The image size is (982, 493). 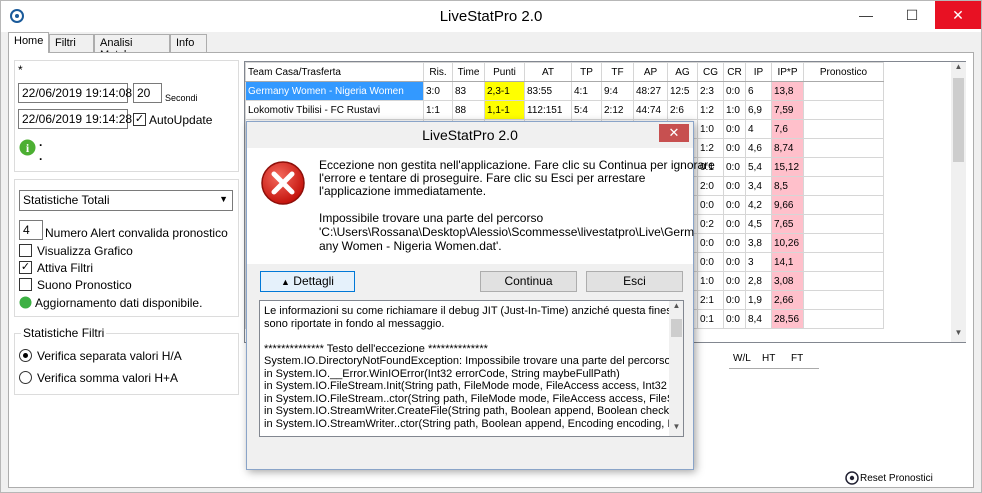 I want to click on grid-header-cell: IP, so click(x=758, y=72).